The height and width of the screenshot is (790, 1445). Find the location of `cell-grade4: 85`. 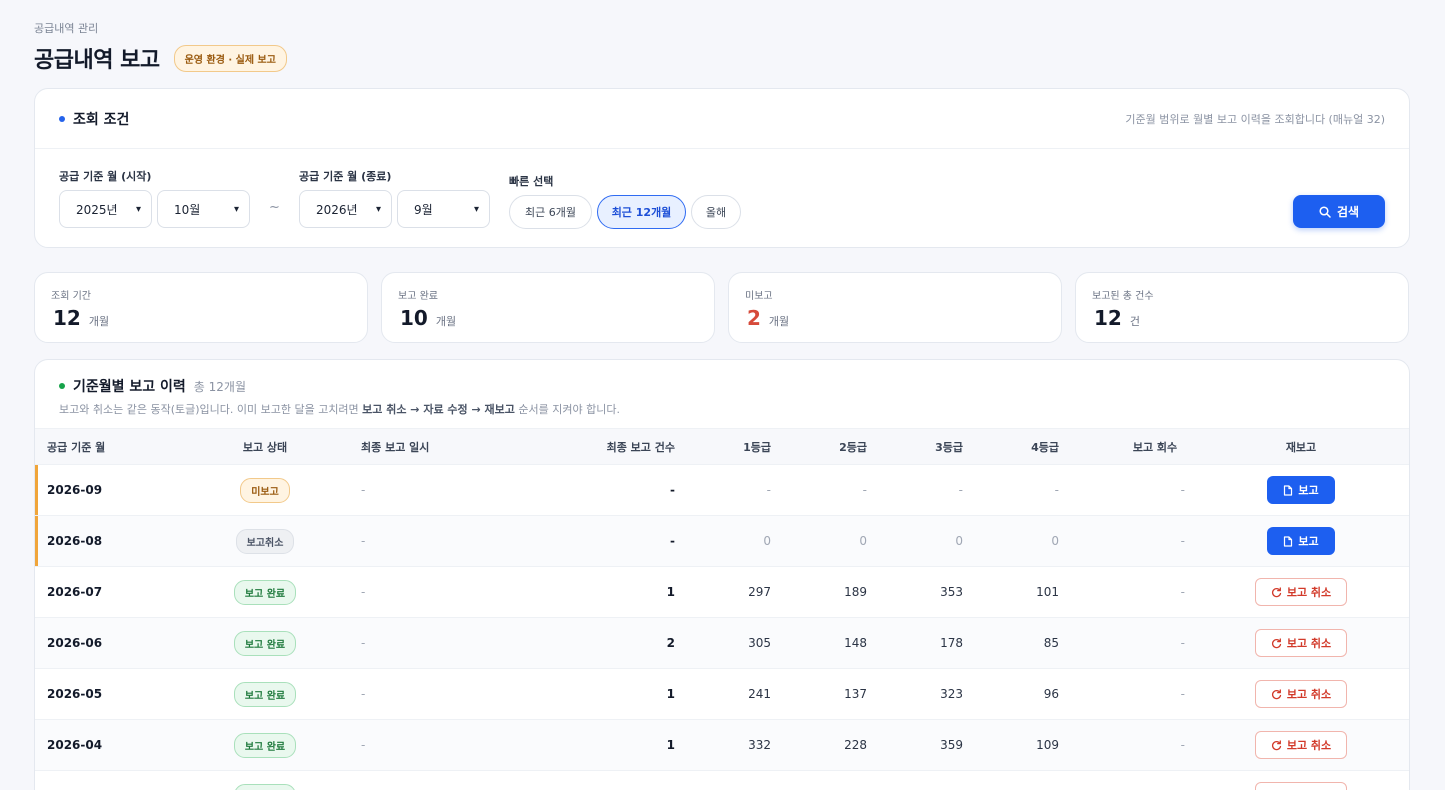

cell-grade4: 85 is located at coordinates (1051, 643).